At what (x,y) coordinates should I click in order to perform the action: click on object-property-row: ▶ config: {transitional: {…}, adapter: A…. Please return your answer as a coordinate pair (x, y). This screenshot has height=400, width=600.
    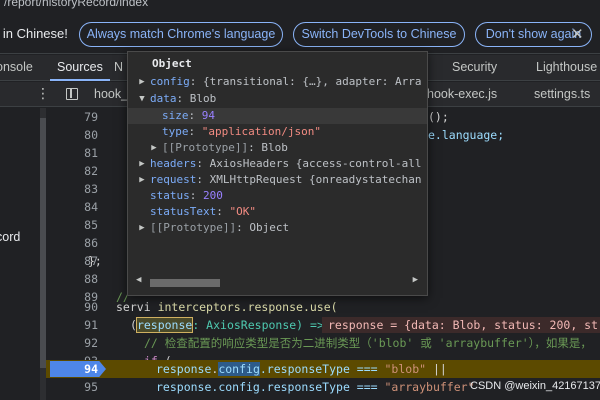
    Looking at the image, I should click on (277, 82).